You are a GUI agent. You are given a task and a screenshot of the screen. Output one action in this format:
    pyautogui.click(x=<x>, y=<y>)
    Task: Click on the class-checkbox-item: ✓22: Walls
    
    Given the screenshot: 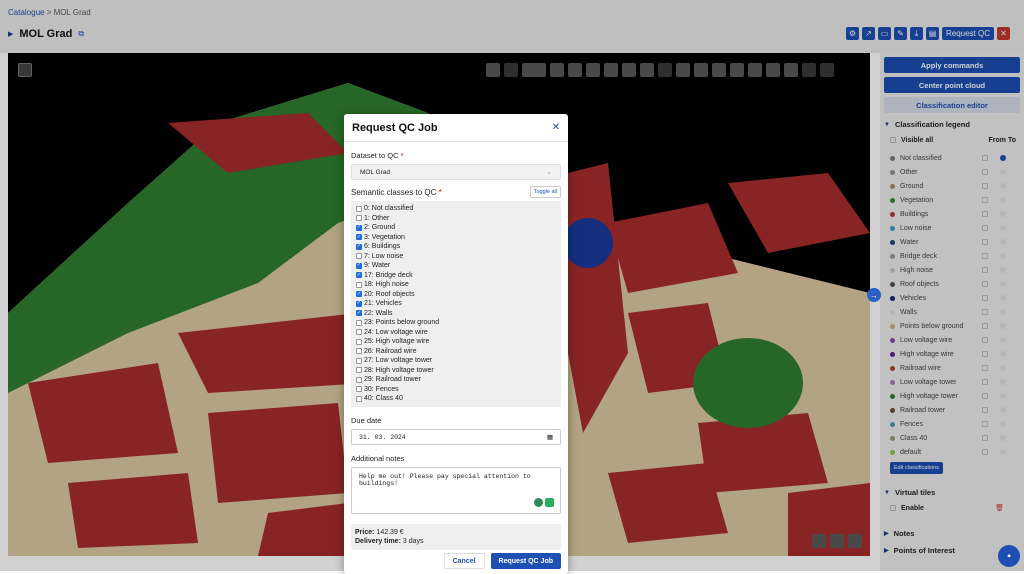 What is the action you would take?
    pyautogui.click(x=456, y=314)
    